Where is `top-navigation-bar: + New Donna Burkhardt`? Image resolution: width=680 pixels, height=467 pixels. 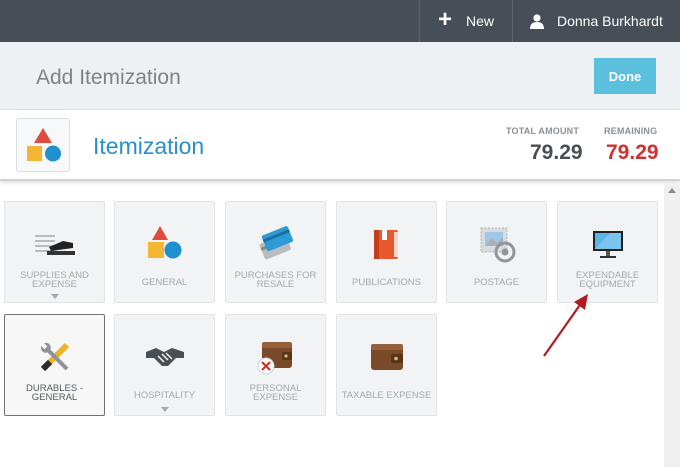 top-navigation-bar: + New Donna Burkhardt is located at coordinates (340, 21).